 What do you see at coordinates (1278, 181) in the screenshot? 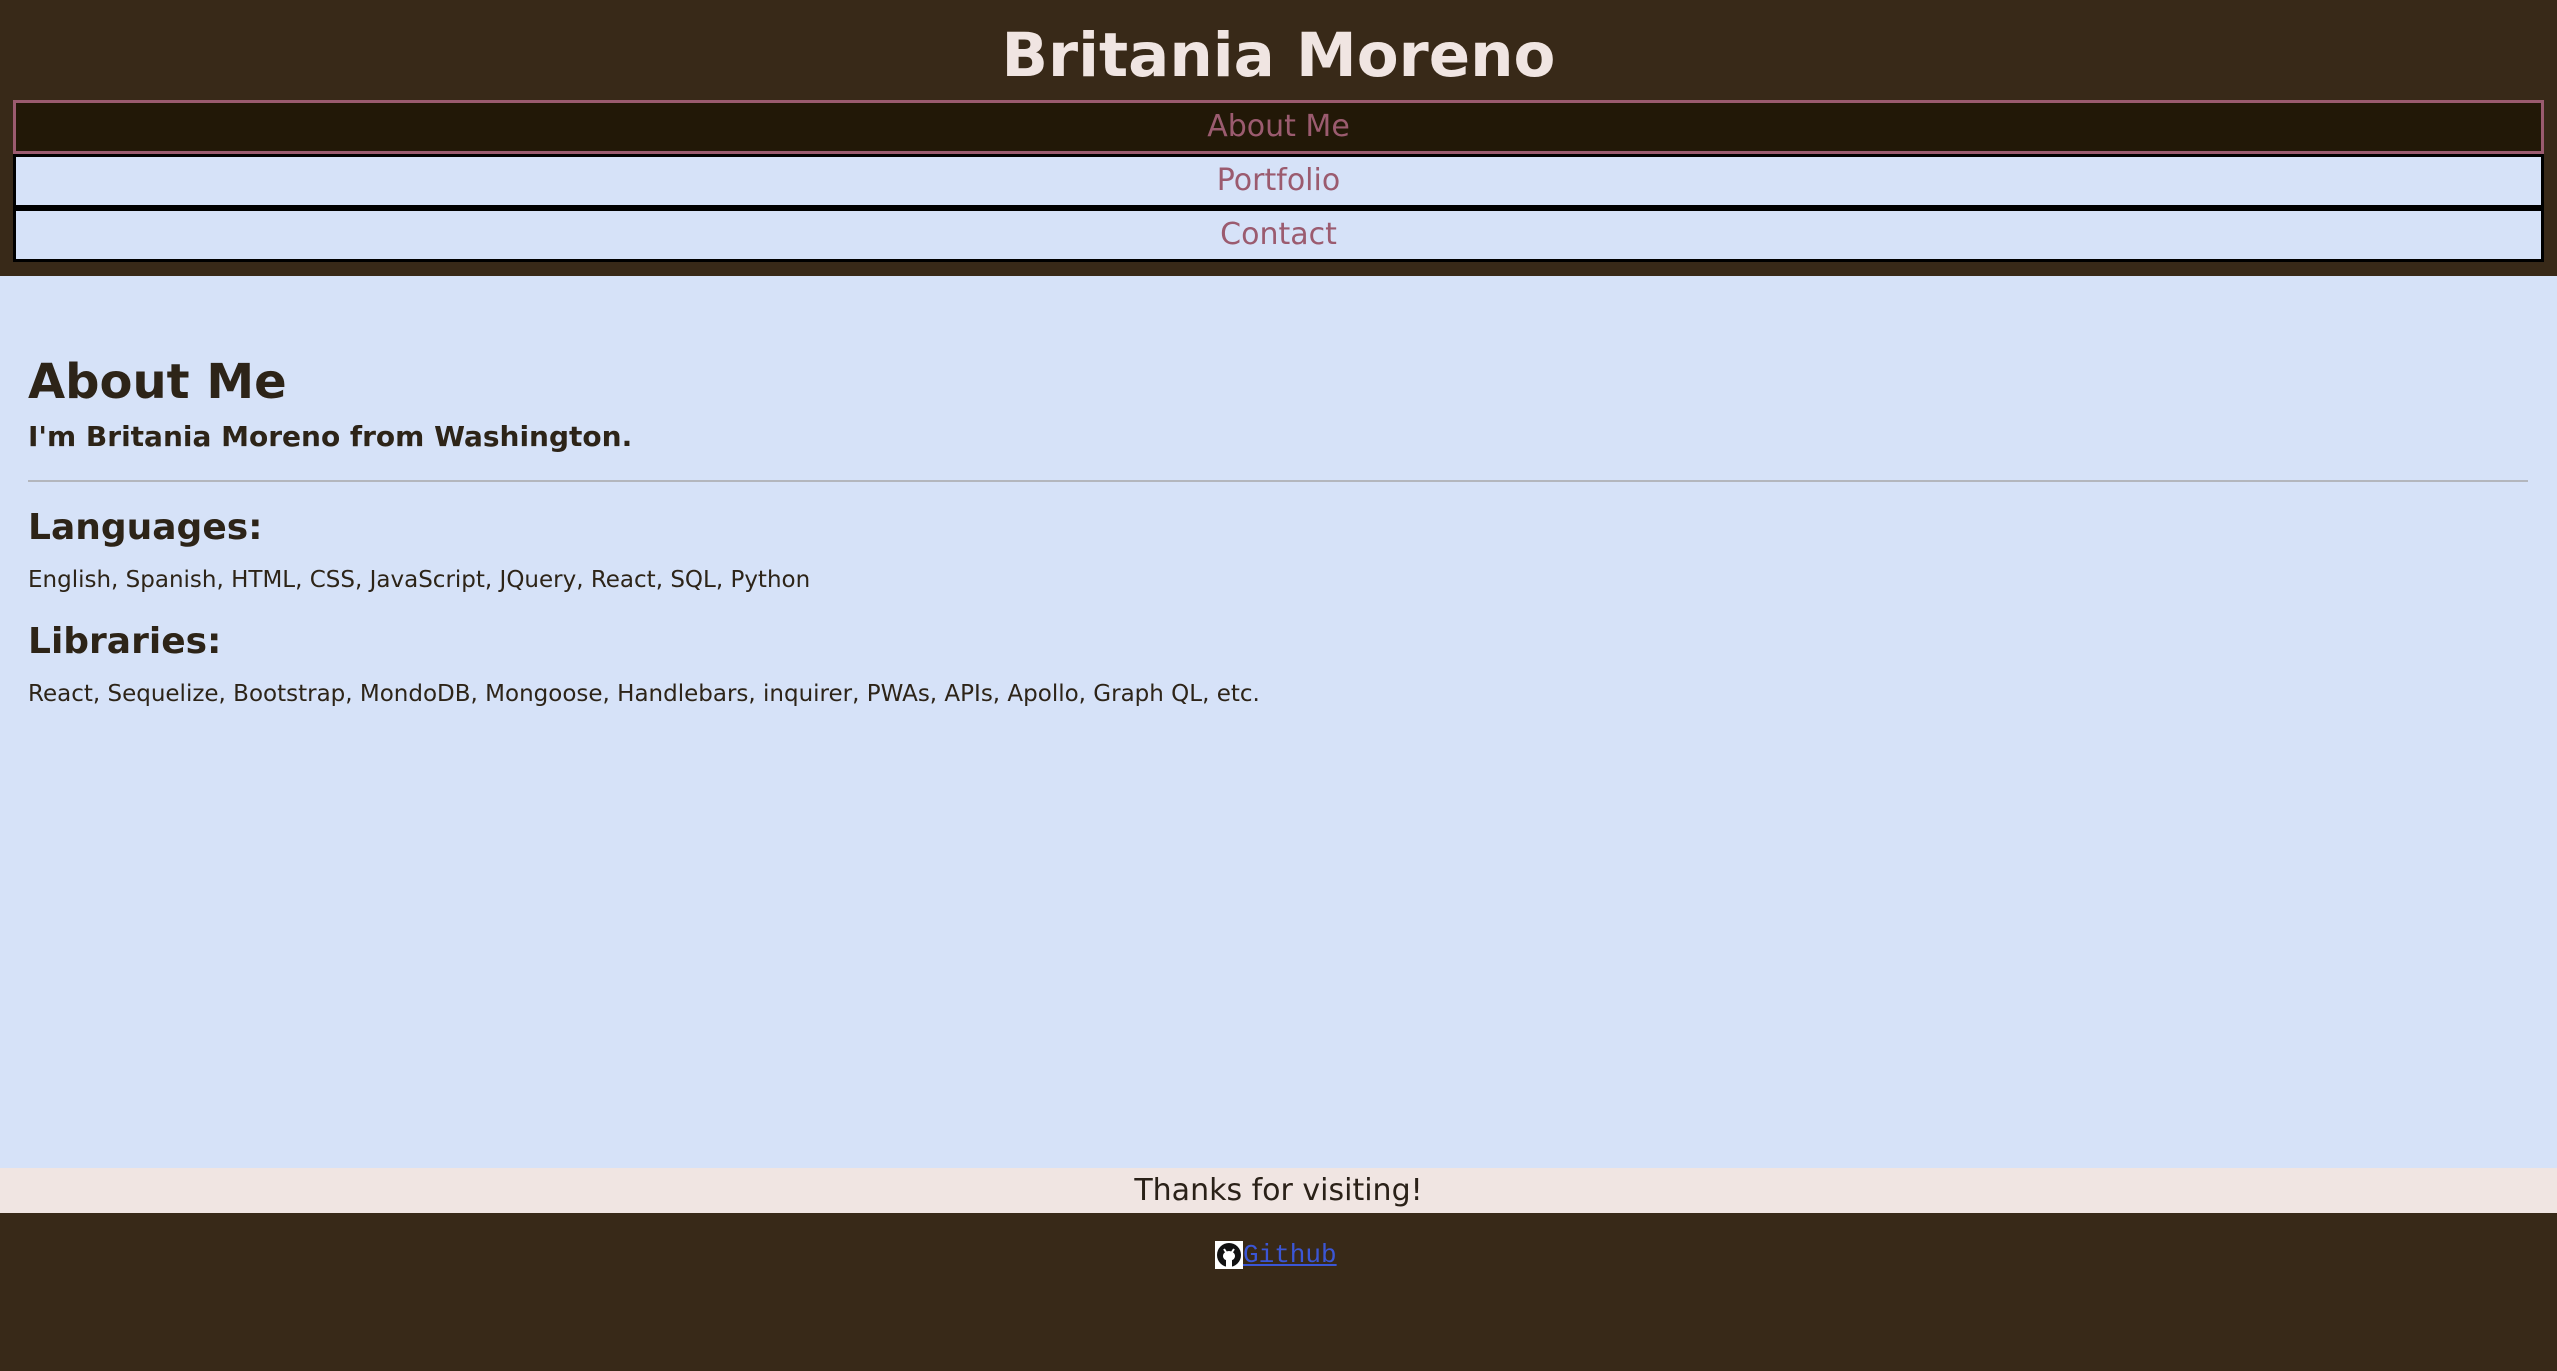
I see `nav-item-portfolio: Portfolio` at bounding box center [1278, 181].